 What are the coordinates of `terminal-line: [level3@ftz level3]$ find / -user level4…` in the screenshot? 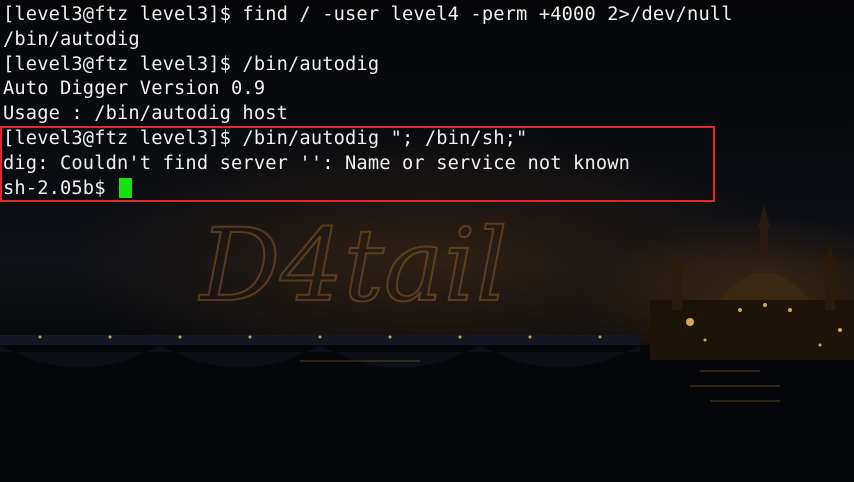 It's located at (368, 14).